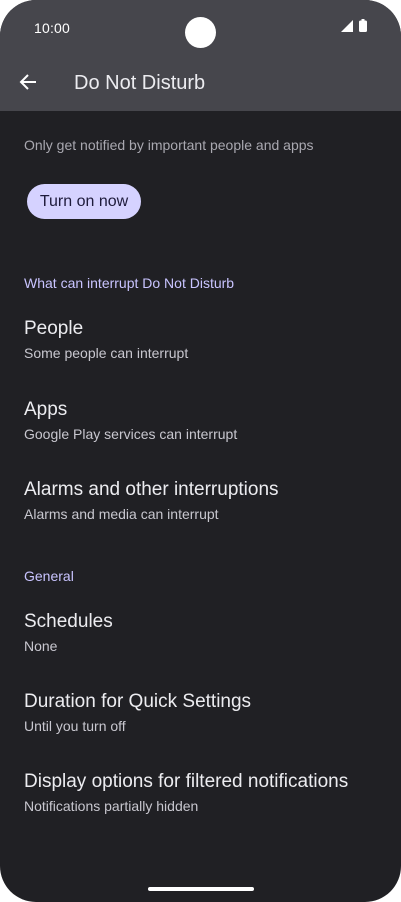  I want to click on status-time: 10:00, so click(52, 28).